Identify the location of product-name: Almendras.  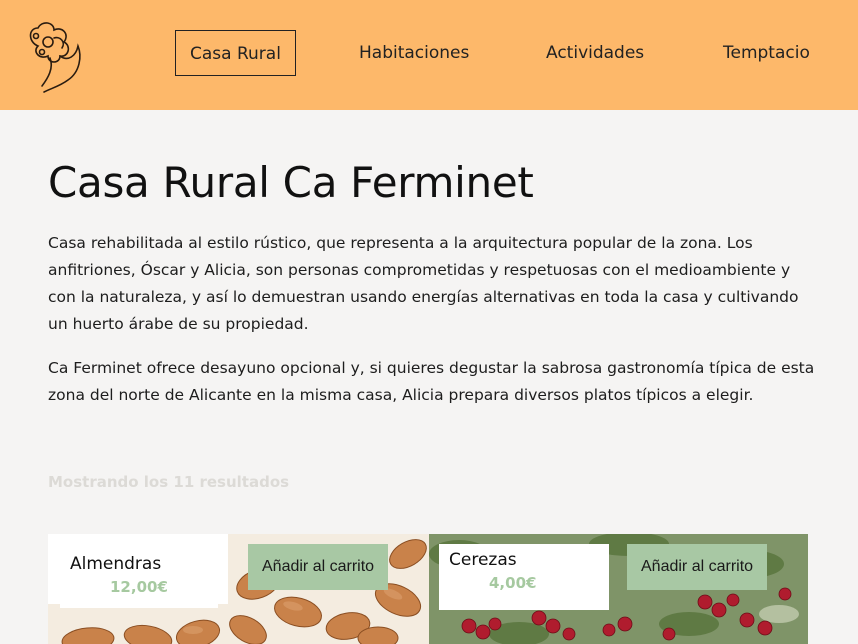
(139, 564).